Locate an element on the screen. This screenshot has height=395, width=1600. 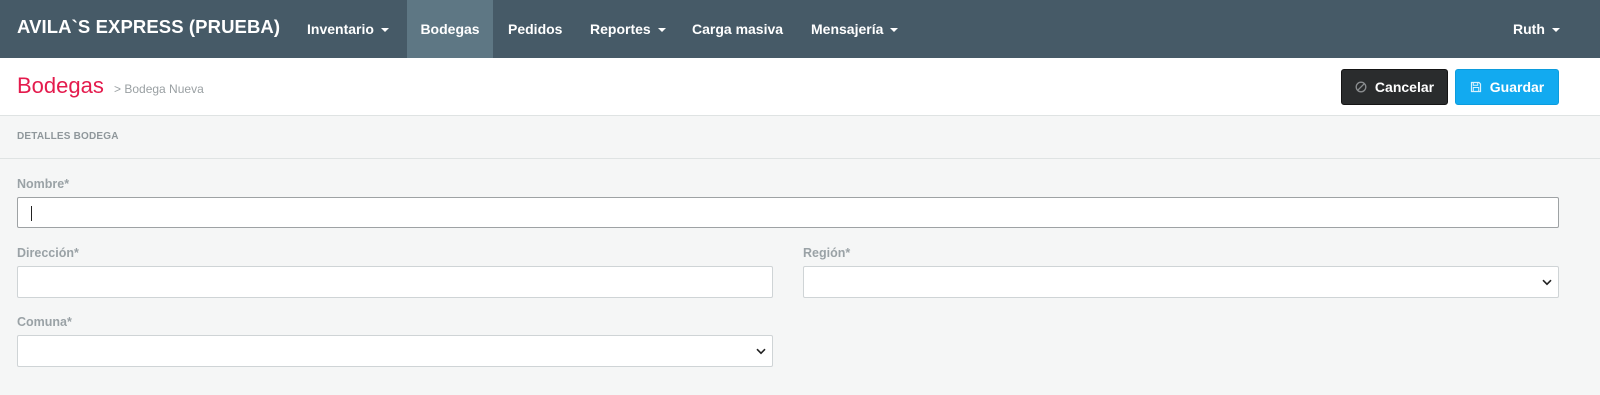
nav-item-label: Mensajería is located at coordinates (847, 29).